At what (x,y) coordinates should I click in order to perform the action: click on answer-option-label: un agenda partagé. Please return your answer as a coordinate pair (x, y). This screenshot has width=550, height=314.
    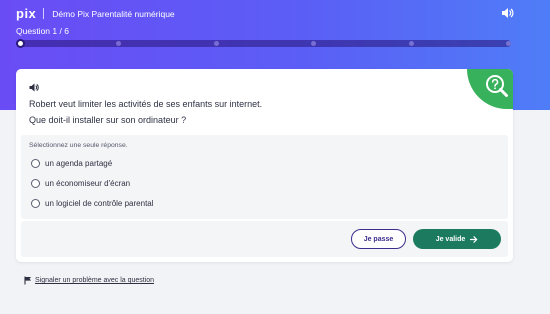
    Looking at the image, I should click on (78, 163).